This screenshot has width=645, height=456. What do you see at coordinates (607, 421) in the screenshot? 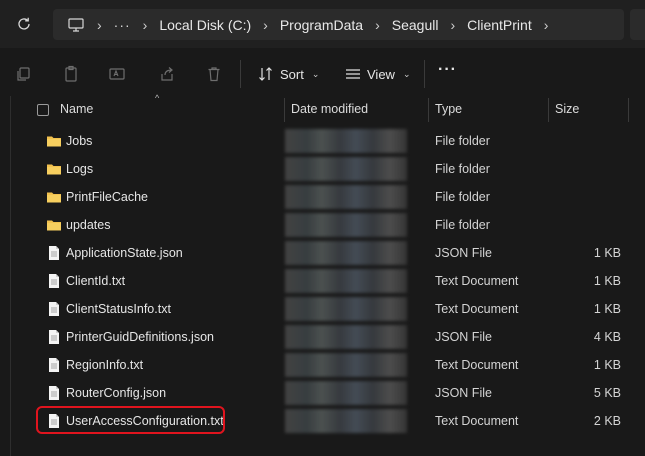
I see `file-size: 2 KB` at bounding box center [607, 421].